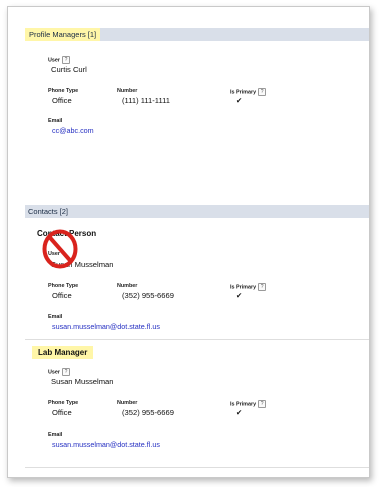 The image size is (381, 487). I want to click on cp-phone-type-label: Phone Type, so click(63, 286).